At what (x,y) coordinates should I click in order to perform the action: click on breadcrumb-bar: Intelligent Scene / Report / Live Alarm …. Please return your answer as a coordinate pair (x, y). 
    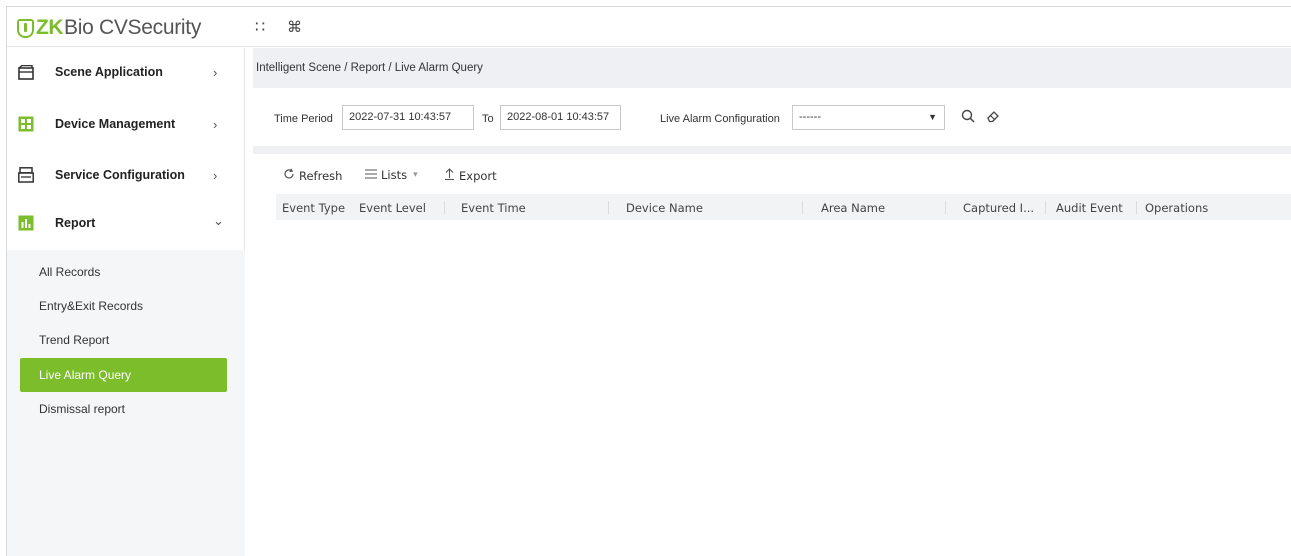
    Looking at the image, I should click on (772, 68).